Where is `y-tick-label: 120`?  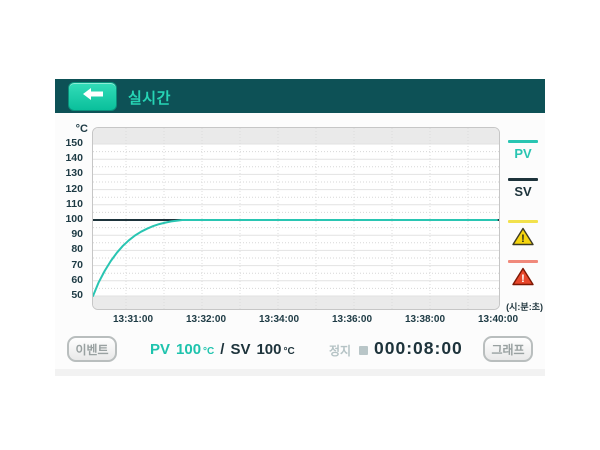 y-tick-label: 120 is located at coordinates (74, 188).